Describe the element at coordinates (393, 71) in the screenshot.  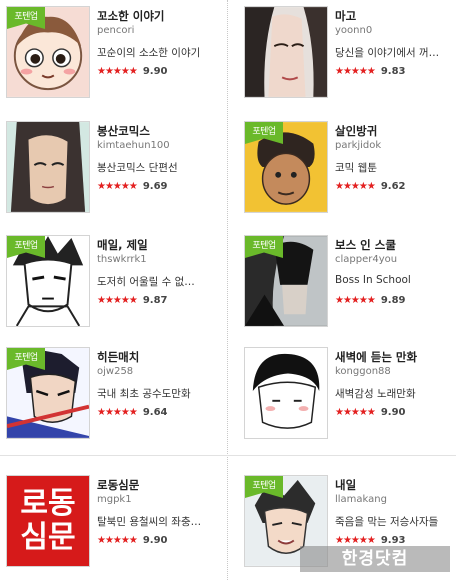
I see `score: 9.83` at that location.